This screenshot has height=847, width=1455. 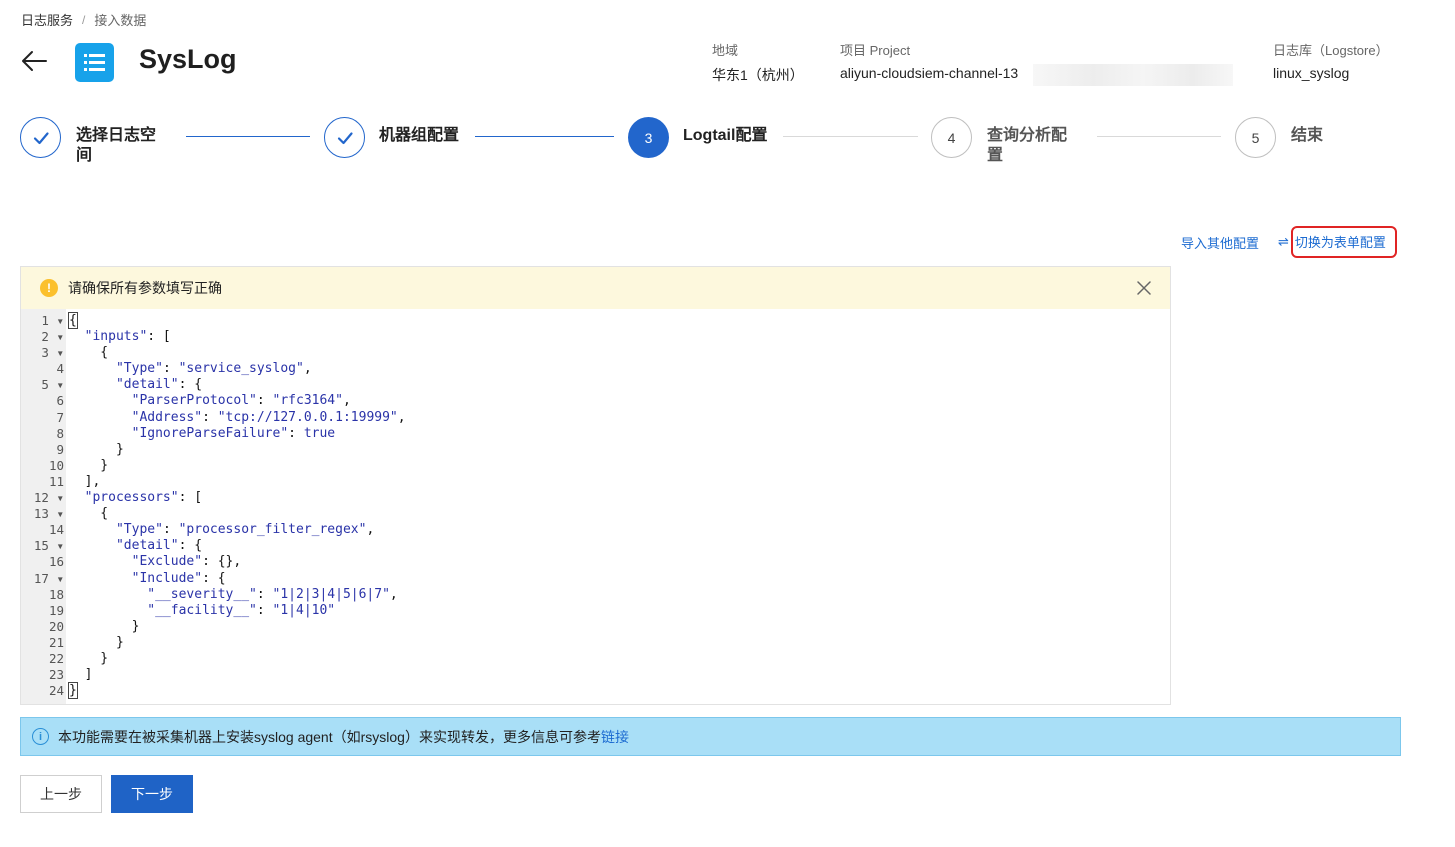 What do you see at coordinates (43, 579) in the screenshot?
I see `line-number: 17 ▾` at bounding box center [43, 579].